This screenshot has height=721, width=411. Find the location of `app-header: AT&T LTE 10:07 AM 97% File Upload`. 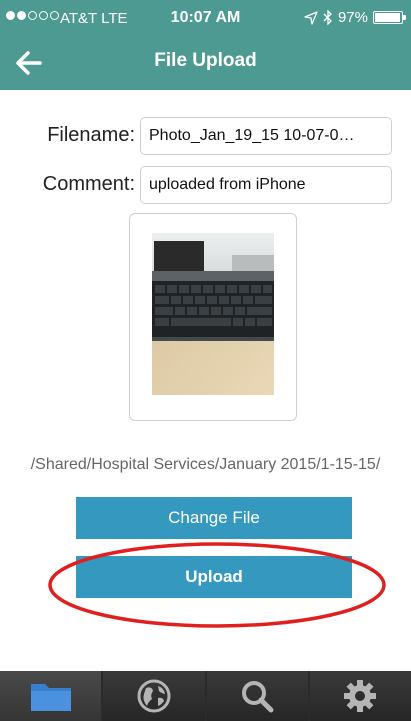

app-header: AT&T LTE 10:07 AM 97% File Upload is located at coordinates (205, 45).